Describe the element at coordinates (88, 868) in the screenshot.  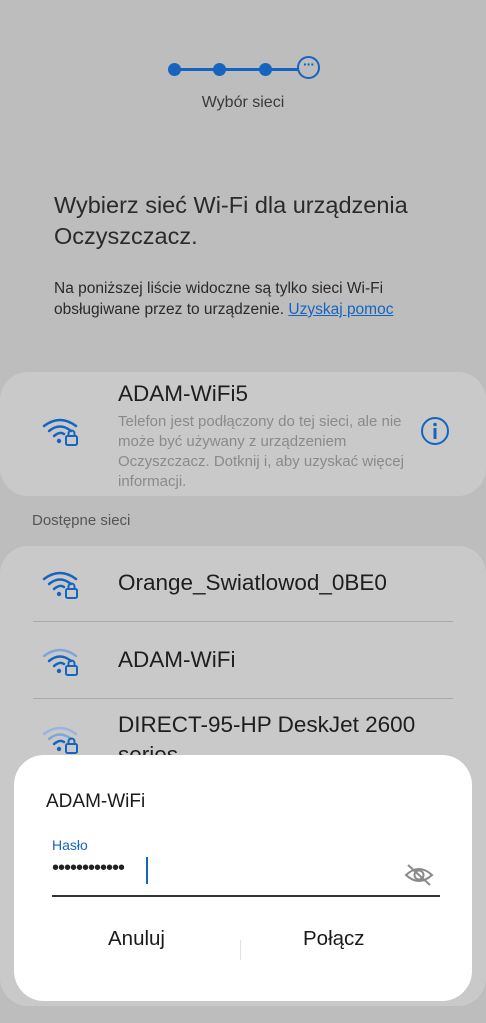
I see `password-value: ••••••••••••` at that location.